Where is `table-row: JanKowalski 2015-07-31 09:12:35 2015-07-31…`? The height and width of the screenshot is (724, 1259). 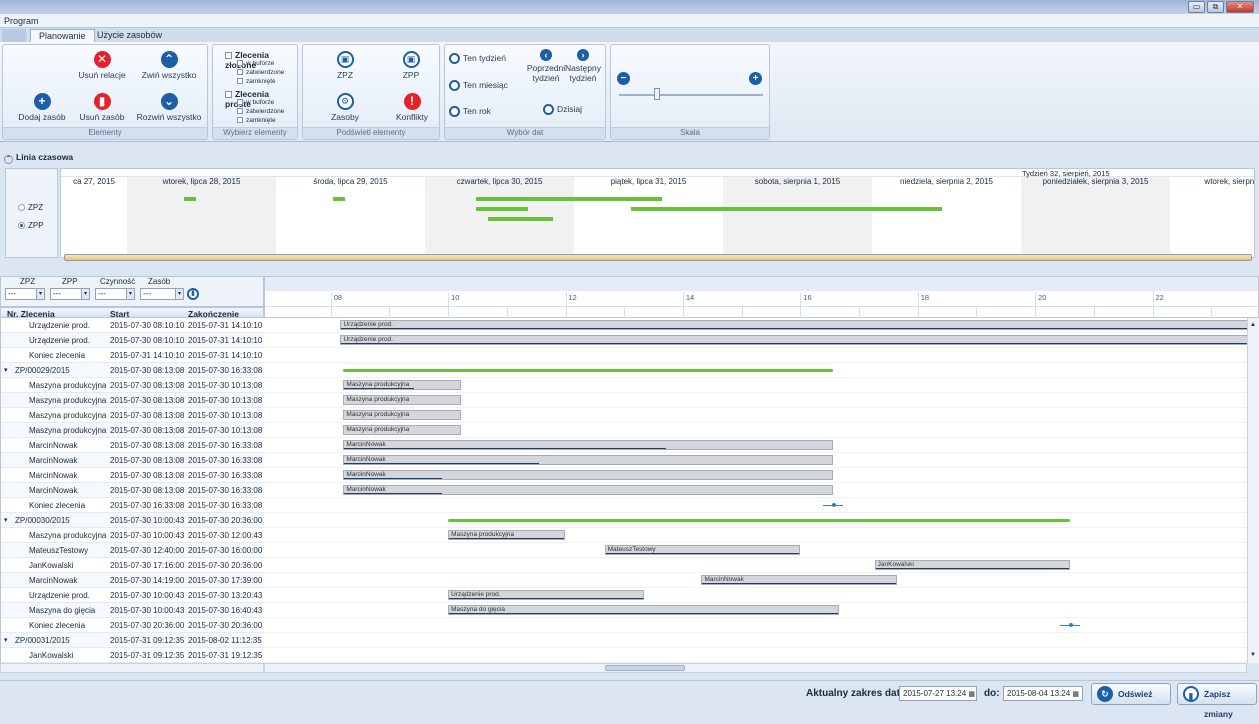
table-row: JanKowalski 2015-07-31 09:12:35 2015-07-31… is located at coordinates (133, 655).